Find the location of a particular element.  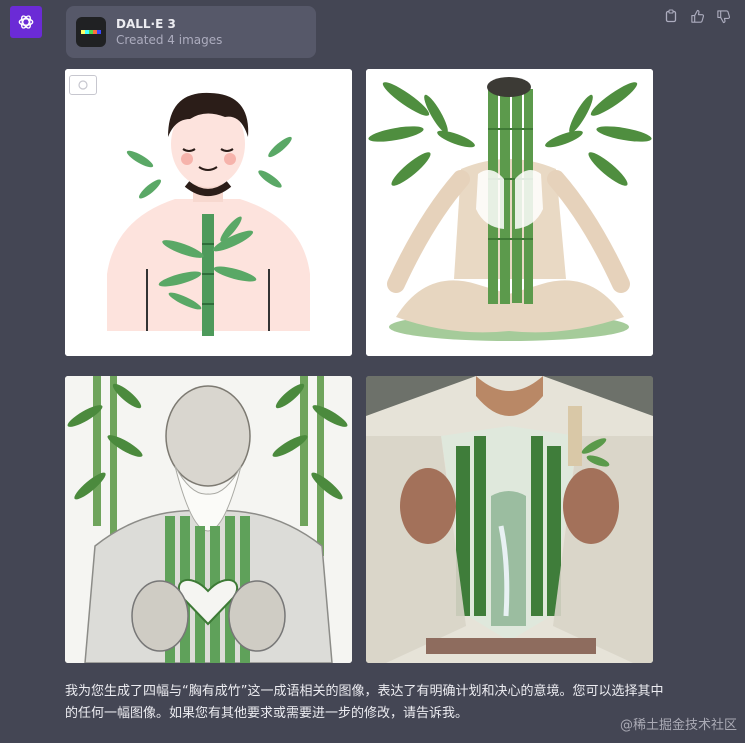

dalle-logo is located at coordinates (91, 32).